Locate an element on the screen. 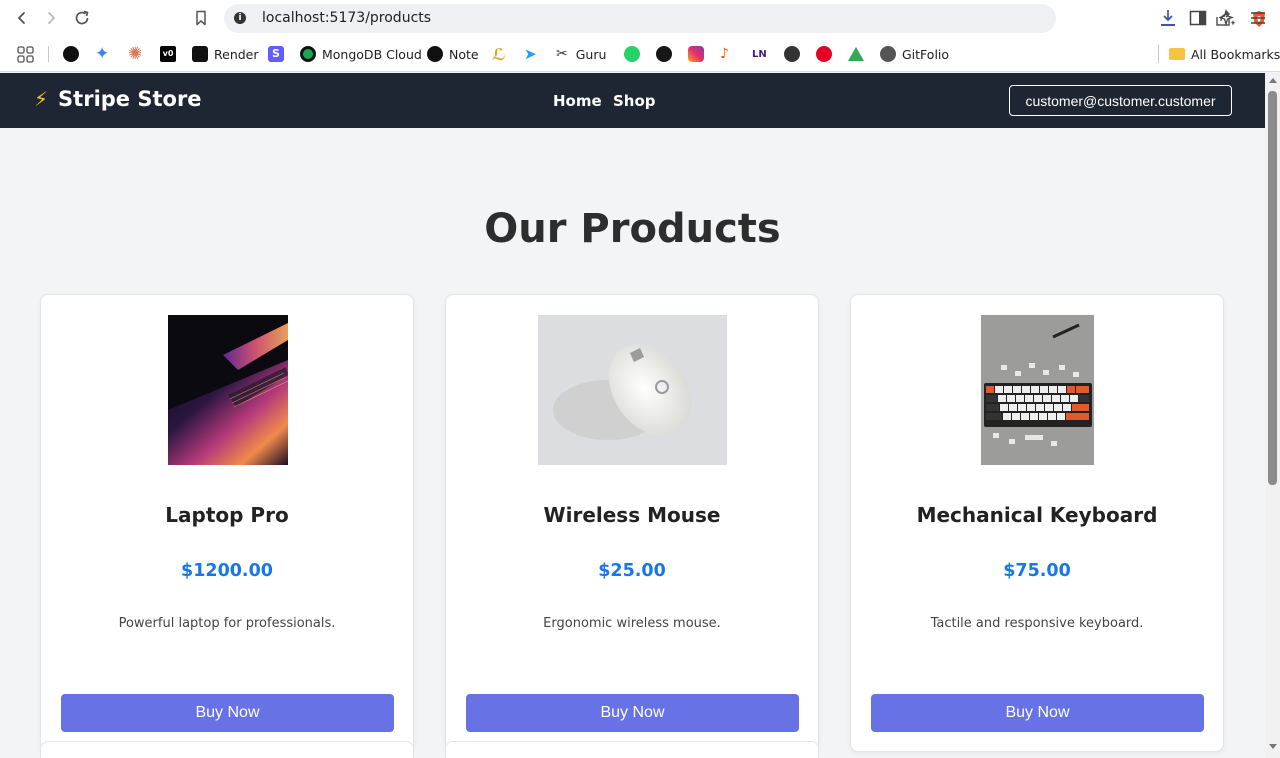 This screenshot has height=758, width=1280. claude-icon: ✺ is located at coordinates (135, 54).